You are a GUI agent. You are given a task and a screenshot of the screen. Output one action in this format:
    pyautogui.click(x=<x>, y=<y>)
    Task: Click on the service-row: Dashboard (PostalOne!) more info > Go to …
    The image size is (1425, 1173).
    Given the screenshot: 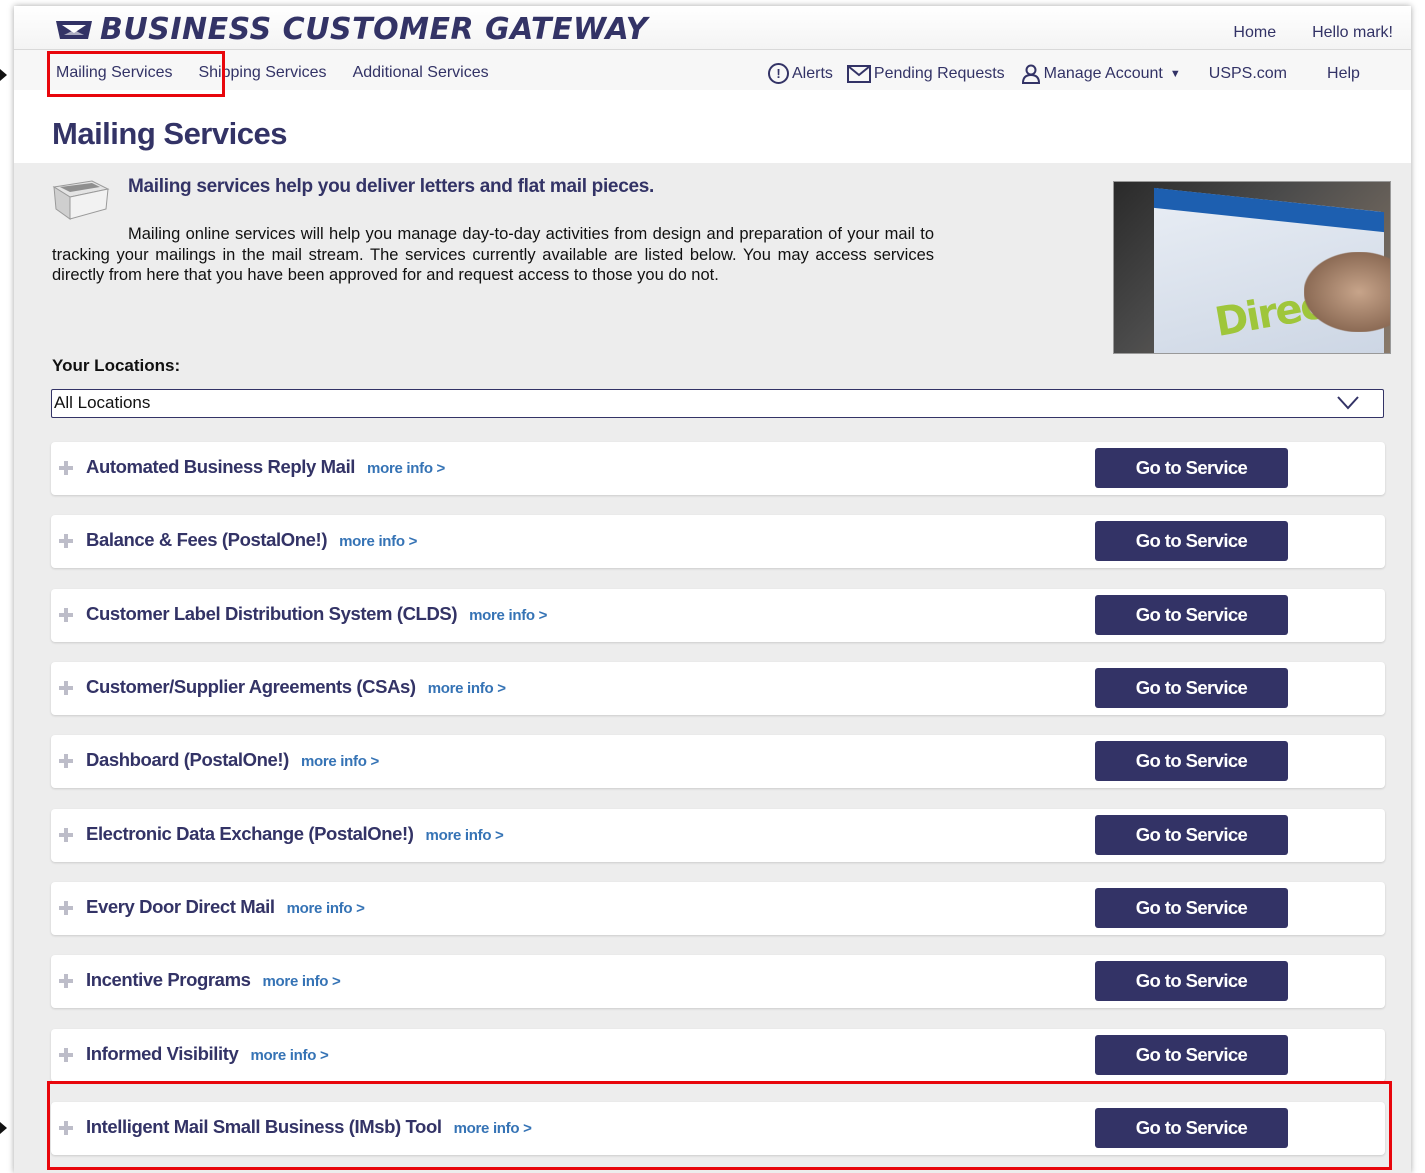 What is the action you would take?
    pyautogui.click(x=718, y=761)
    